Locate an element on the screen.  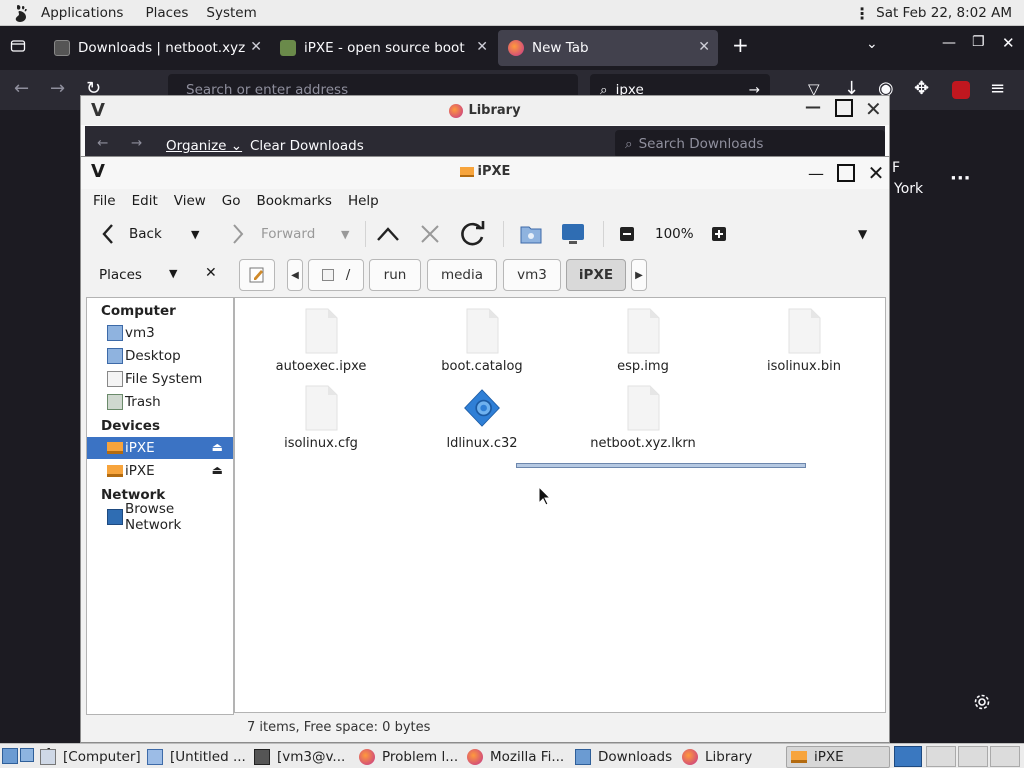
sidebar-item-file-system: File System is located at coordinates (160, 379).